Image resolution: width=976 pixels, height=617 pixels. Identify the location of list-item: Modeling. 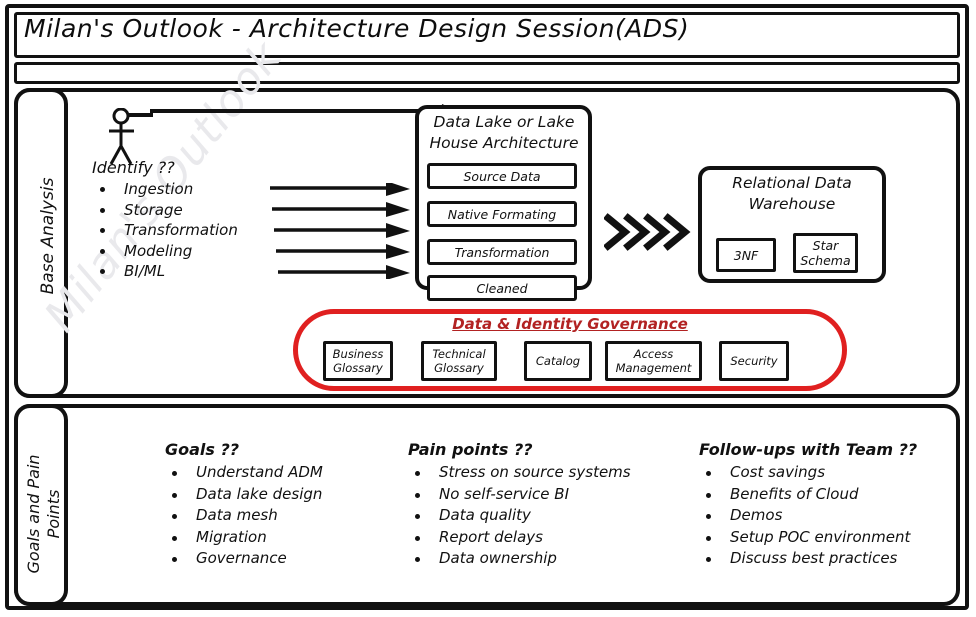
(192, 251).